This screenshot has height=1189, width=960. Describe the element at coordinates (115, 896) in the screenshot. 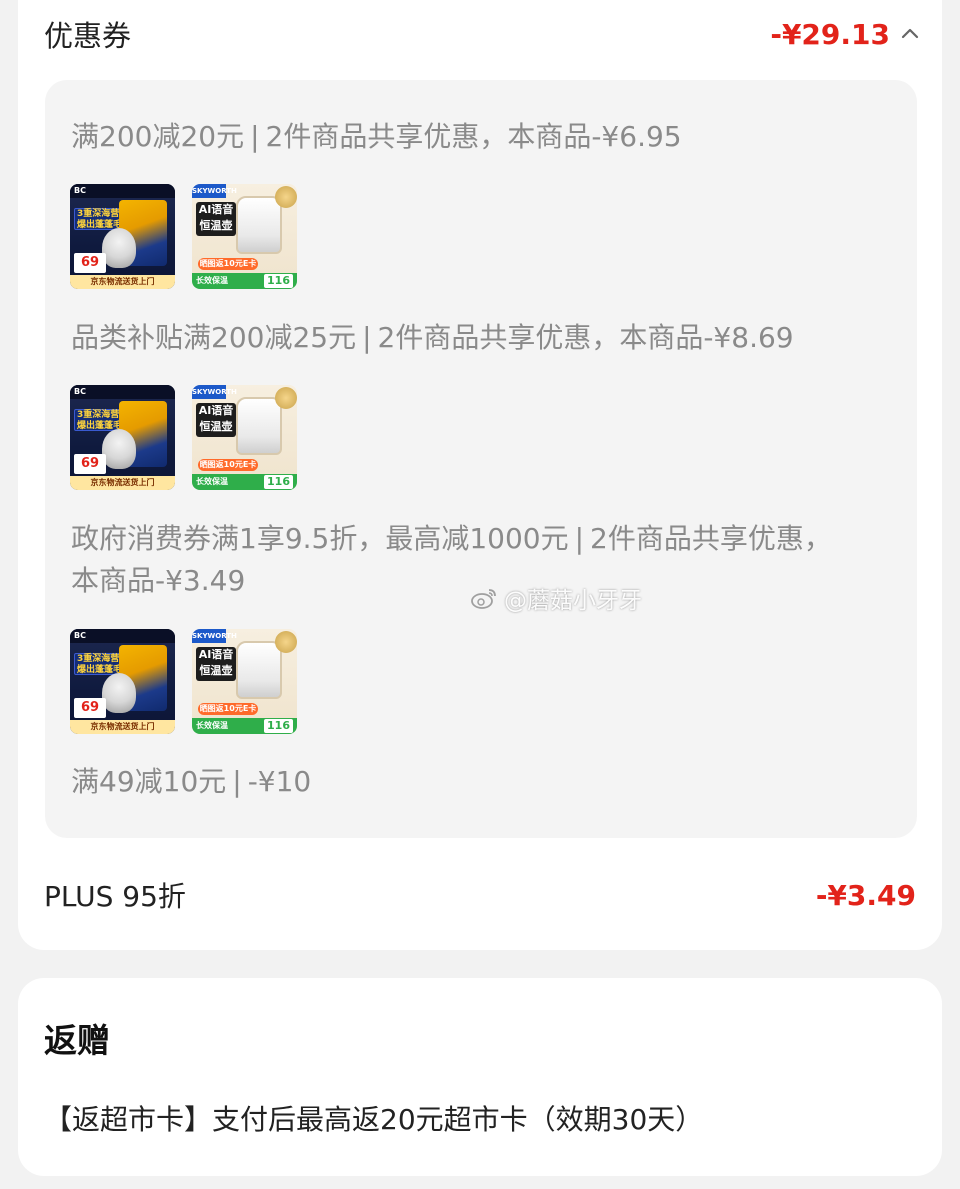

I see `plus-label: PLUS 95折` at that location.